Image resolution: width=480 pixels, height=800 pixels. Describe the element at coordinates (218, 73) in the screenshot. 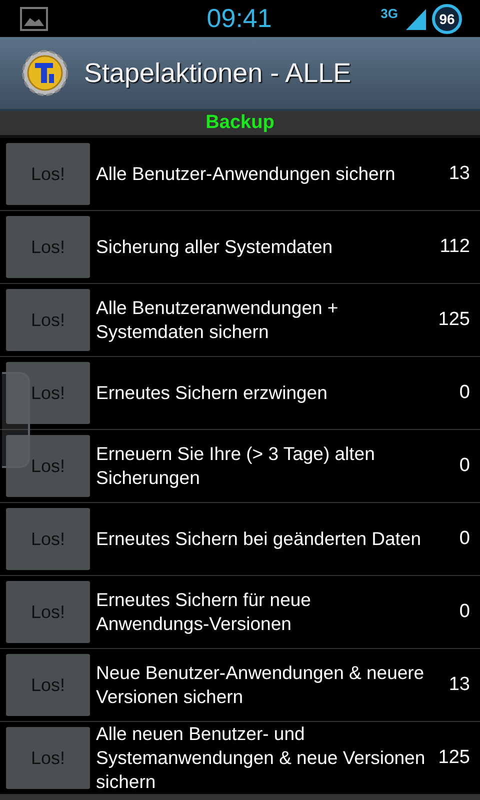

I see `screen-title: Stapelaktionen - ALLE` at that location.